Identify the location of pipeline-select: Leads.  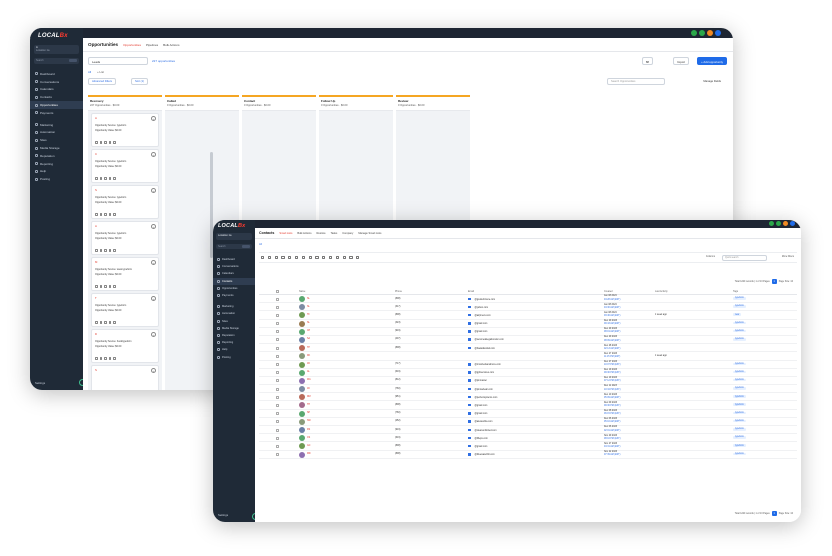
(118, 61).